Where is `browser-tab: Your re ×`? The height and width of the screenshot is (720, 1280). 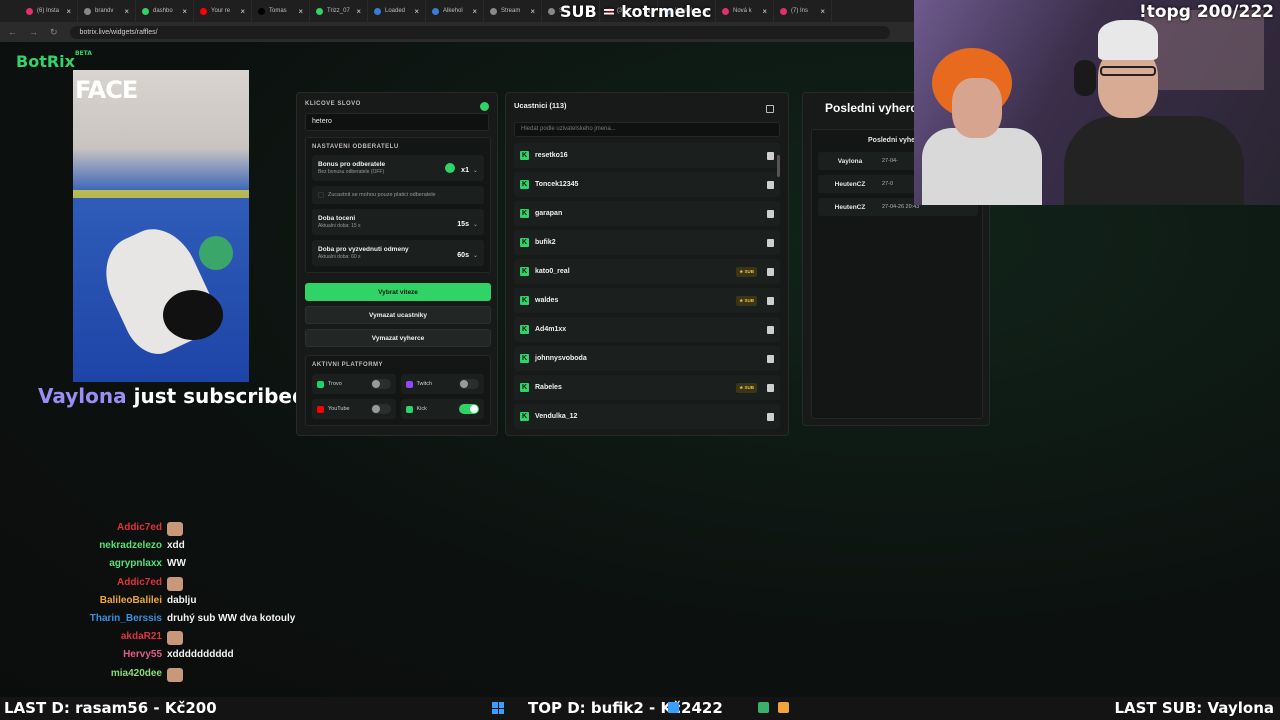 browser-tab: Your re × is located at coordinates (223, 11).